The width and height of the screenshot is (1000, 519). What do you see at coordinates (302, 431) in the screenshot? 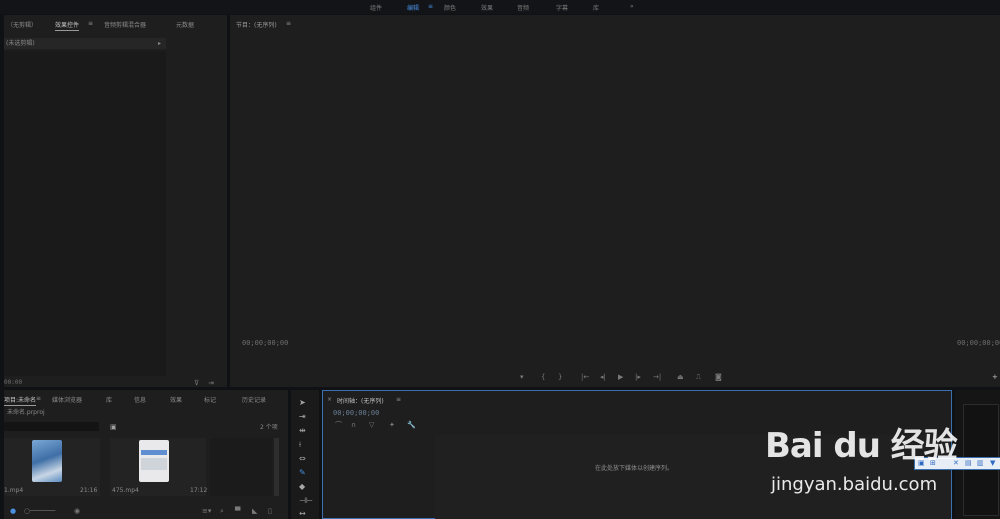
I see `ripple-edit-tool-icon: ⇹` at bounding box center [302, 431].